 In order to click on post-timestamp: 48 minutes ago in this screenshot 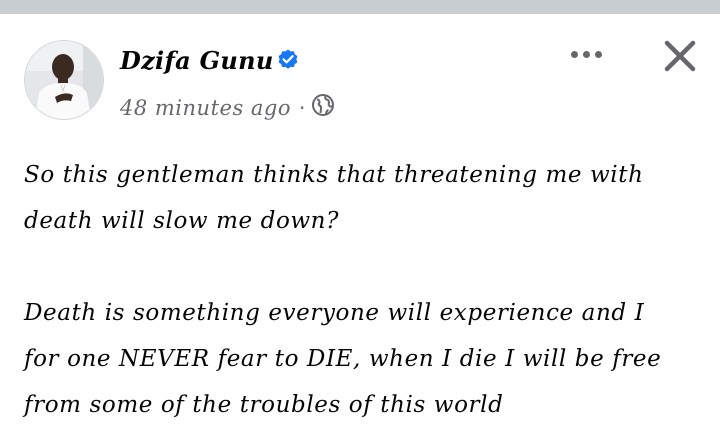, I will do `click(205, 108)`.